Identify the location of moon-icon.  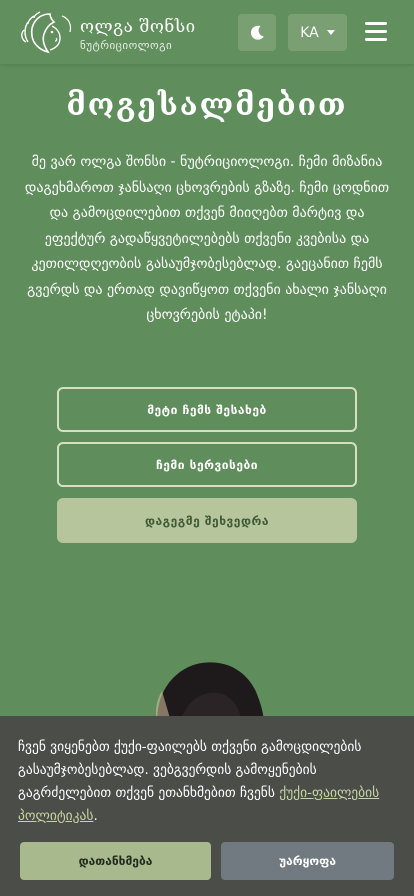
(257, 32).